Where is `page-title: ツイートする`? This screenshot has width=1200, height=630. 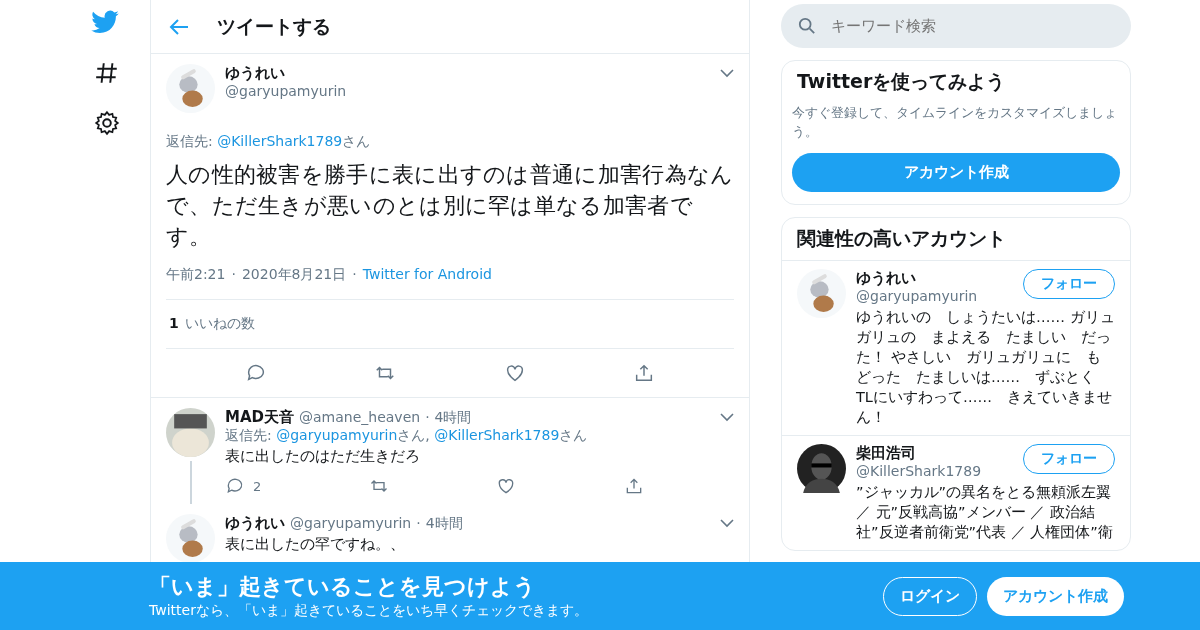
page-title: ツイートする is located at coordinates (274, 26).